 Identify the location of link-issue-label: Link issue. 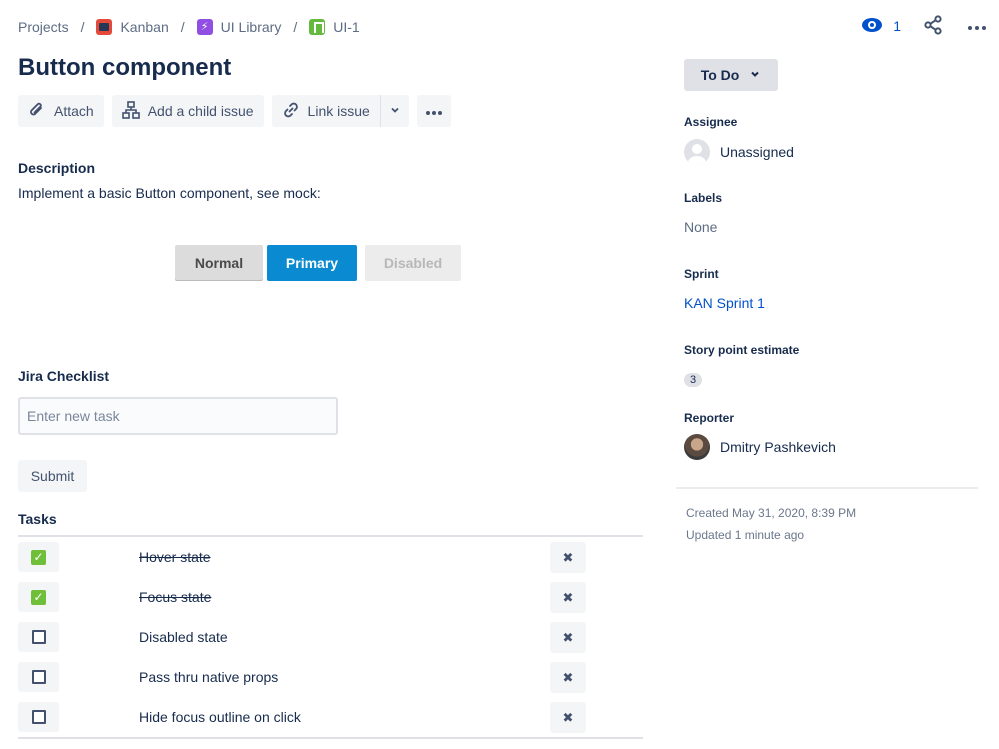
(338, 111).